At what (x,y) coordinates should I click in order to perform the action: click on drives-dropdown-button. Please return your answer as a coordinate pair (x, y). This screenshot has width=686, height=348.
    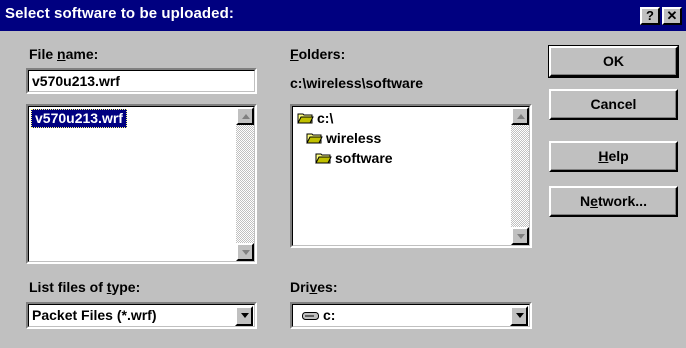
    Looking at the image, I should click on (519, 316).